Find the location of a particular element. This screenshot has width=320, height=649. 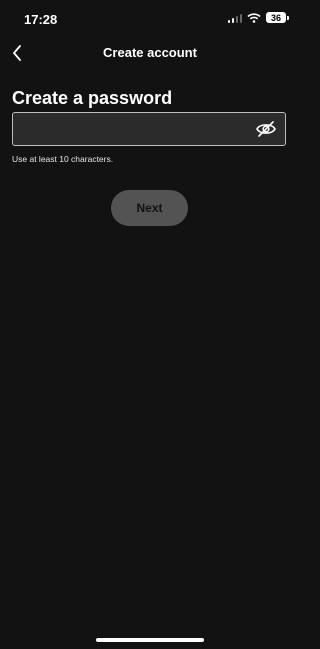

status-icons: 36 is located at coordinates (258, 17).